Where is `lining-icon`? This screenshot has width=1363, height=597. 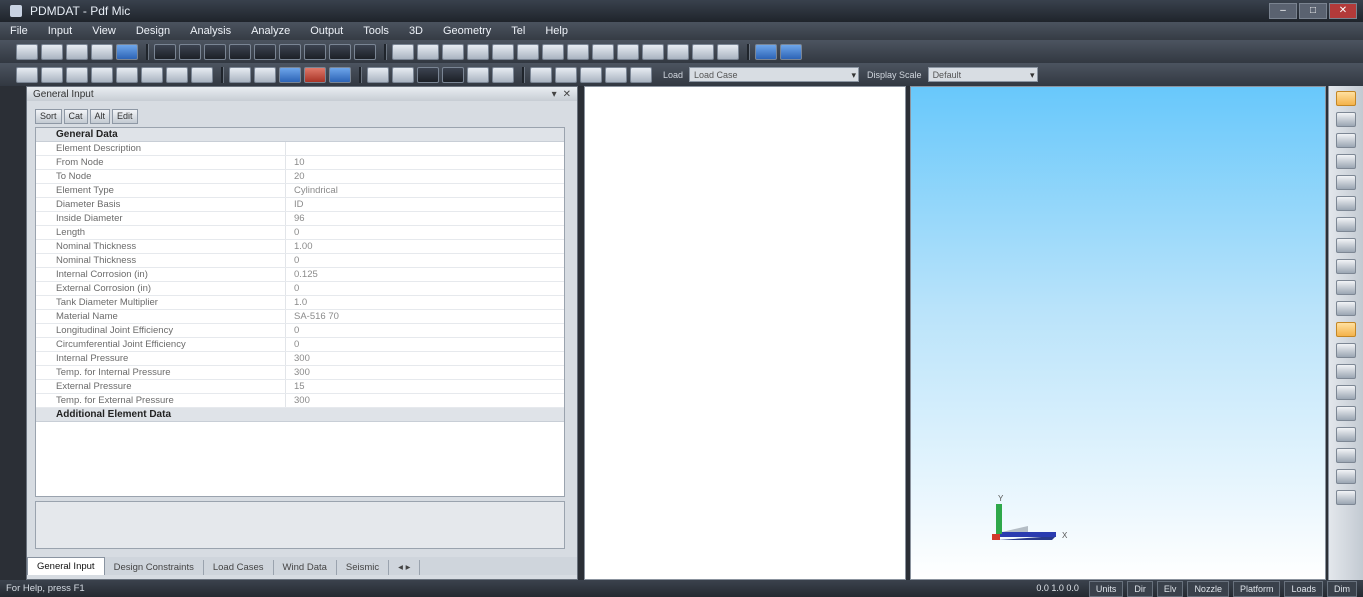
lining-icon is located at coordinates (578, 51).